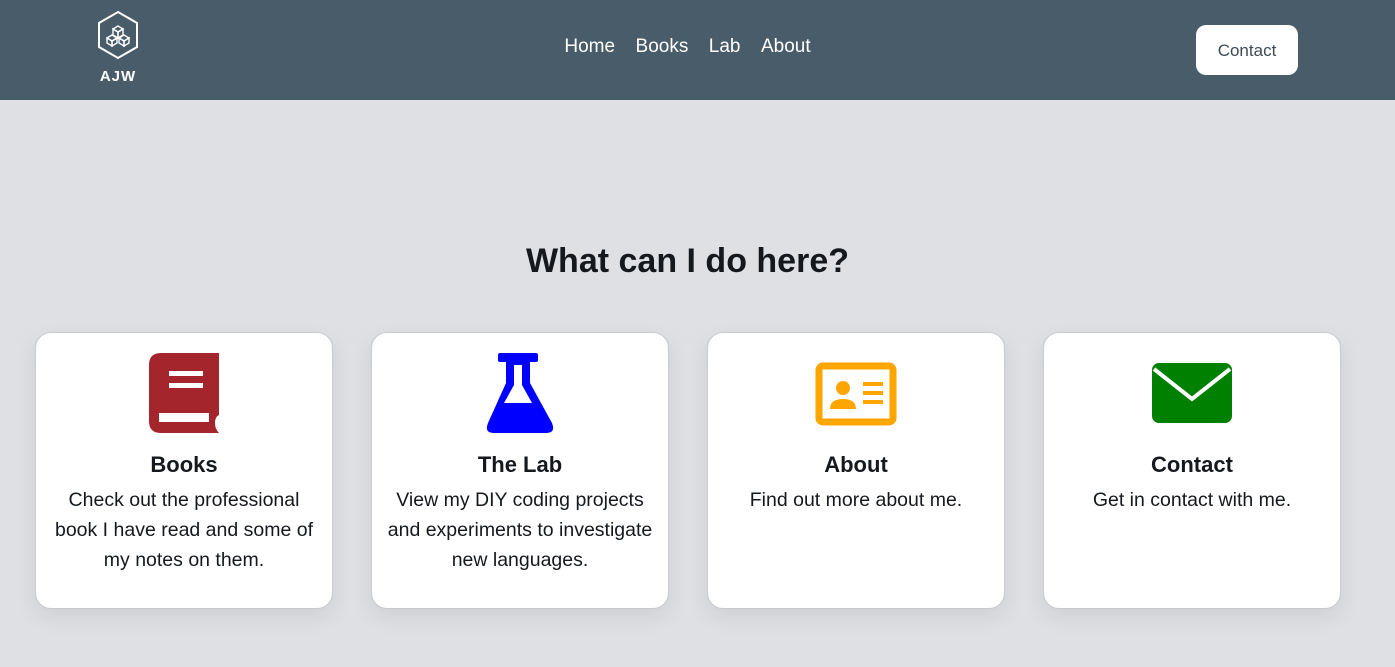 The height and width of the screenshot is (667, 1395). I want to click on card-title: Books, so click(184, 464).